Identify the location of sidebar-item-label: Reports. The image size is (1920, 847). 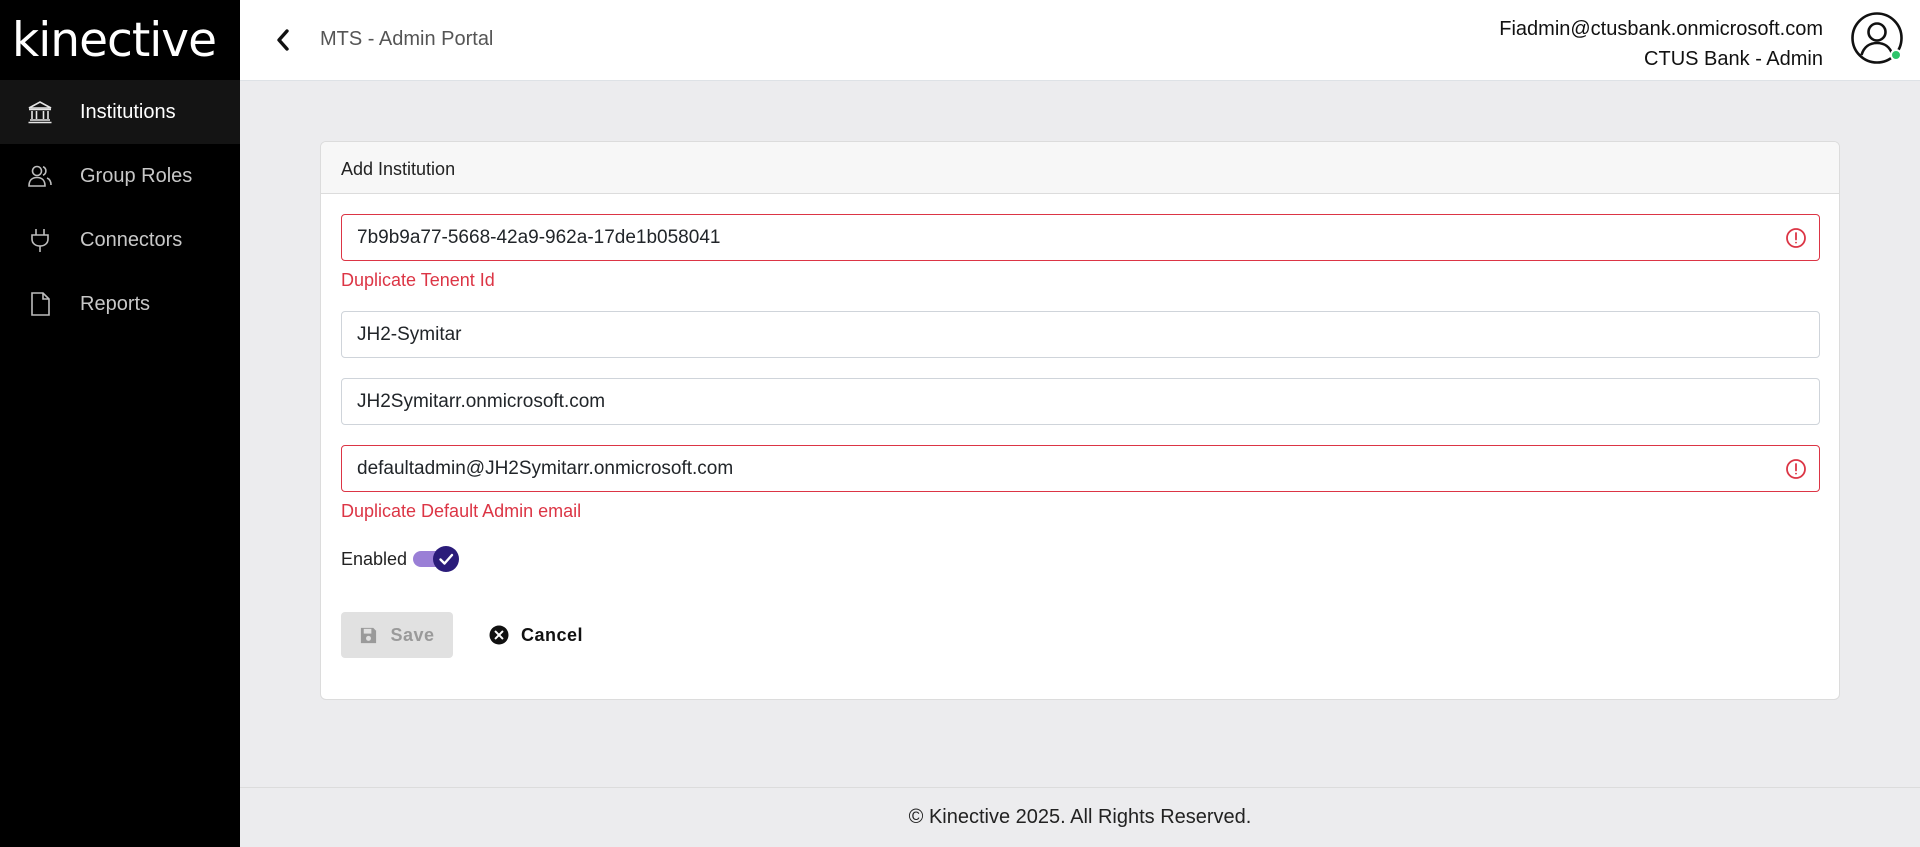
(115, 303).